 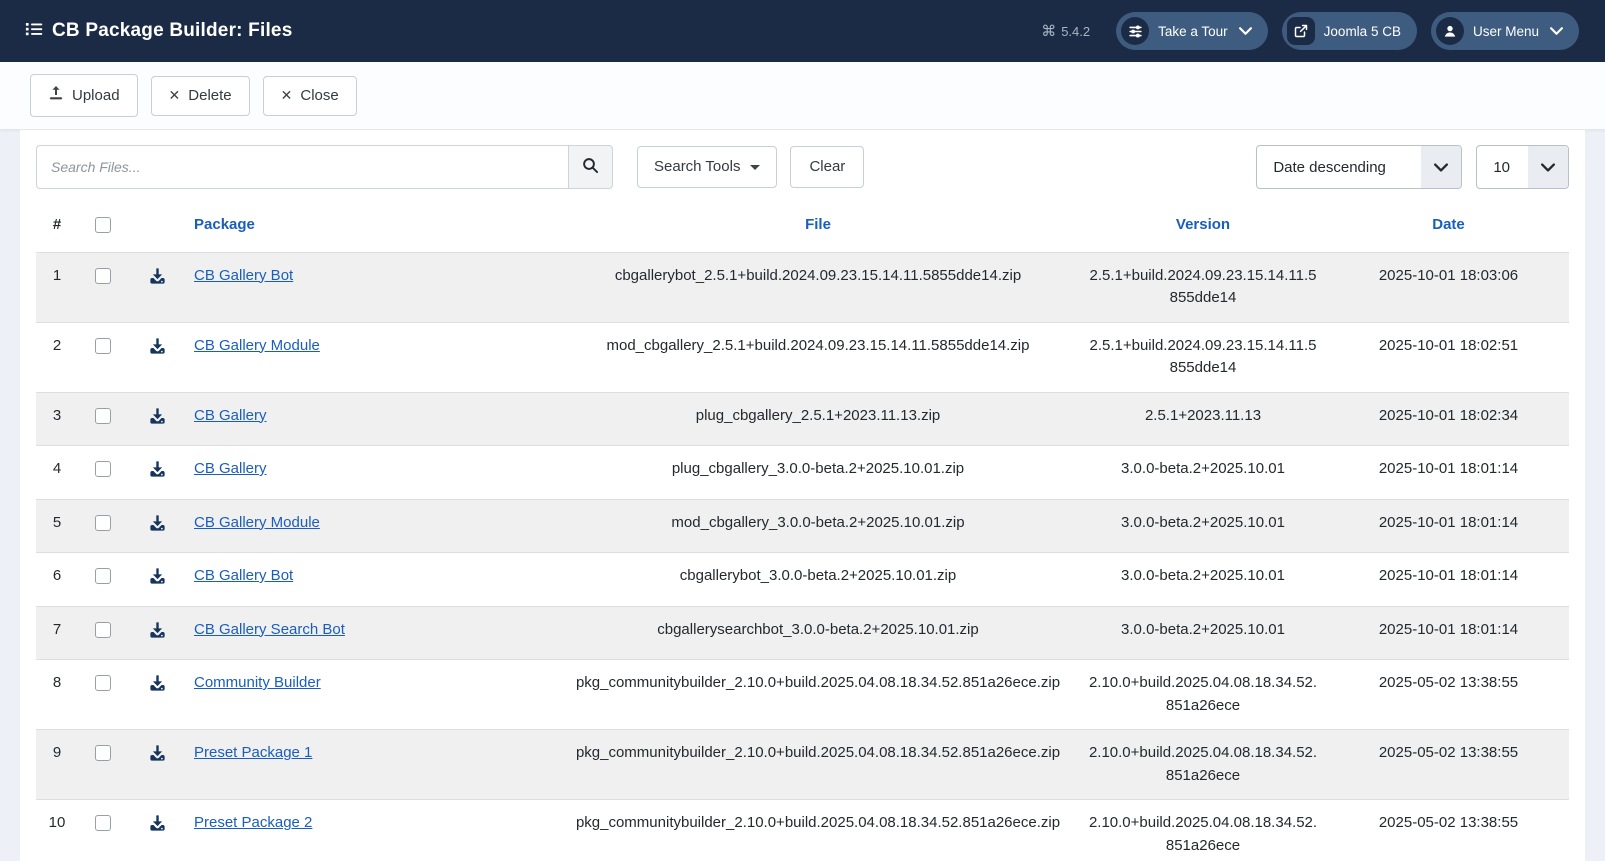 What do you see at coordinates (1135, 31) in the screenshot?
I see `sliders-icon` at bounding box center [1135, 31].